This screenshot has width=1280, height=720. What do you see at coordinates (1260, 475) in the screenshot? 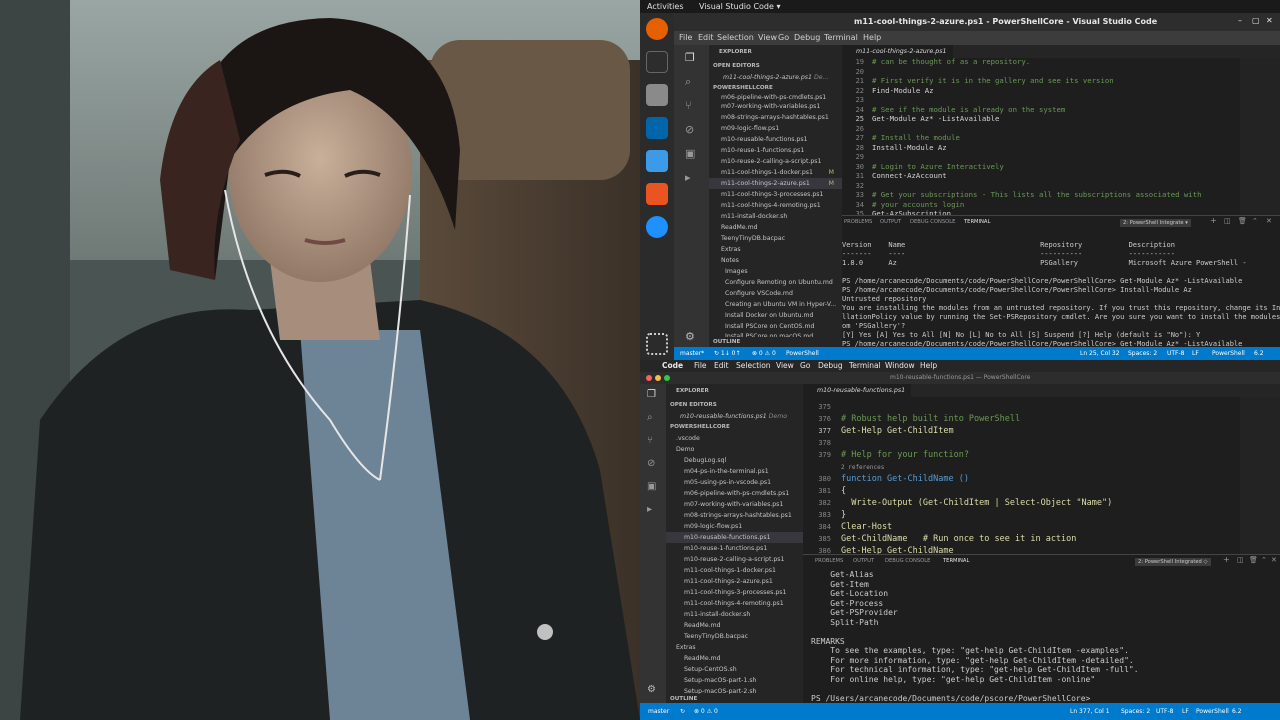
I see `minimap` at bounding box center [1260, 475].